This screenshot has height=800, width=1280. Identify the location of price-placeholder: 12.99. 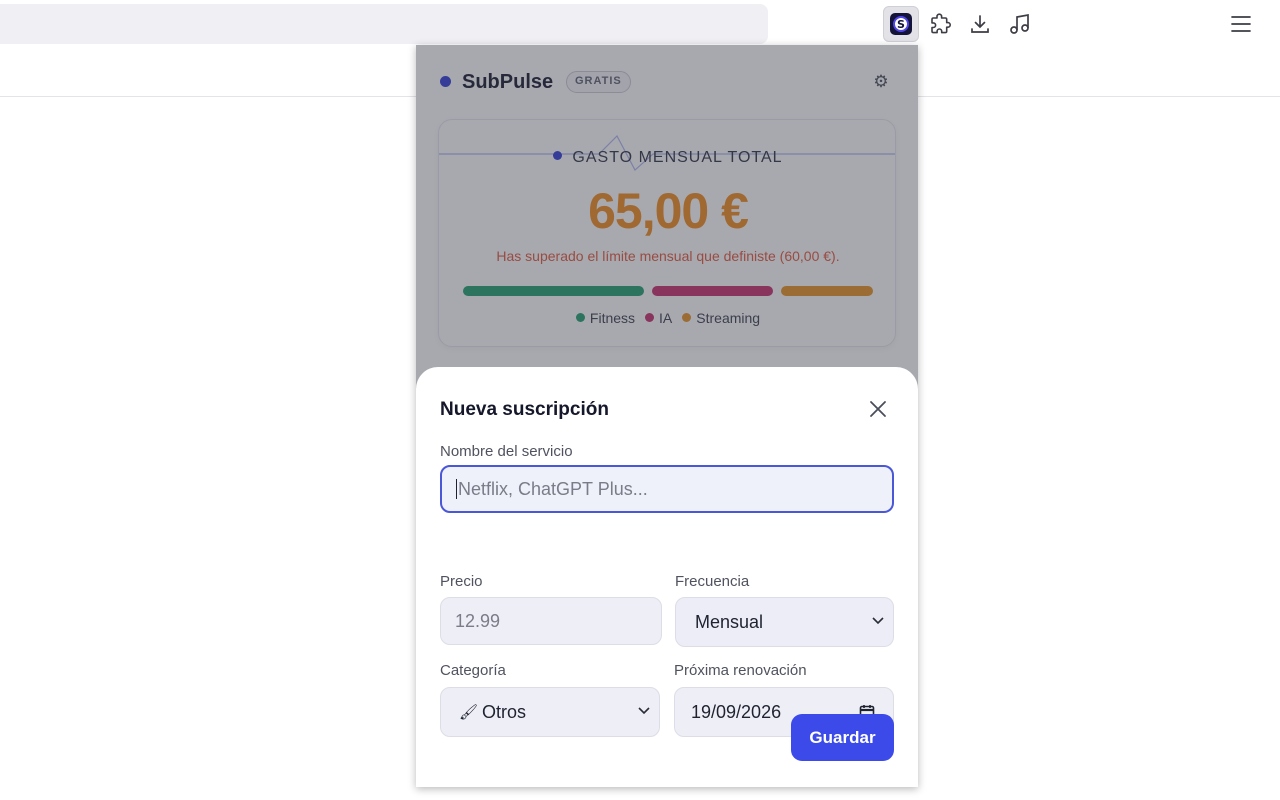
(478, 620).